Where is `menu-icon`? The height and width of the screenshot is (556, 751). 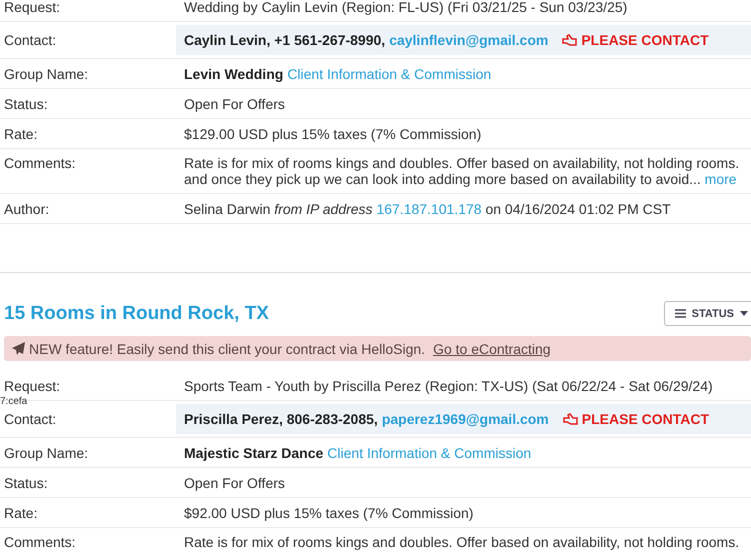 menu-icon is located at coordinates (680, 313).